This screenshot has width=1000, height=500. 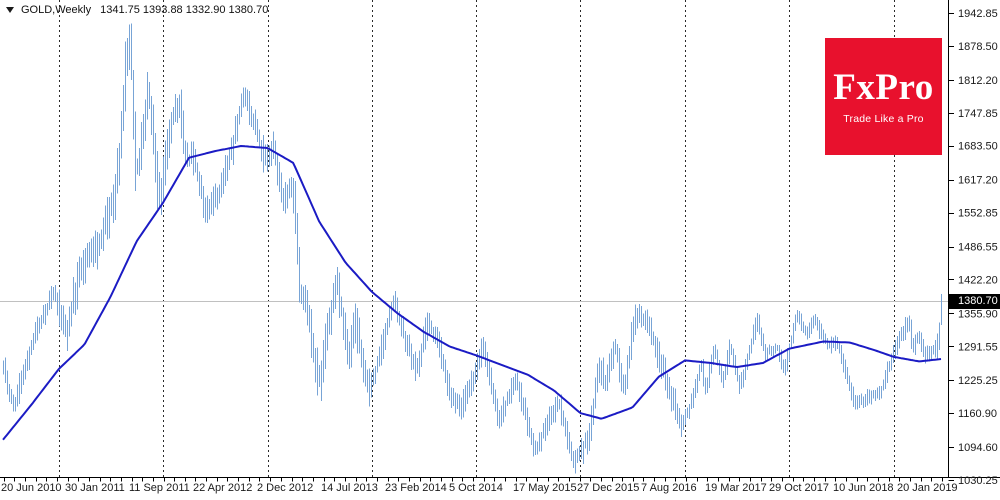 What do you see at coordinates (978, 280) in the screenshot?
I see `y-axis-label: 1422.20` at bounding box center [978, 280].